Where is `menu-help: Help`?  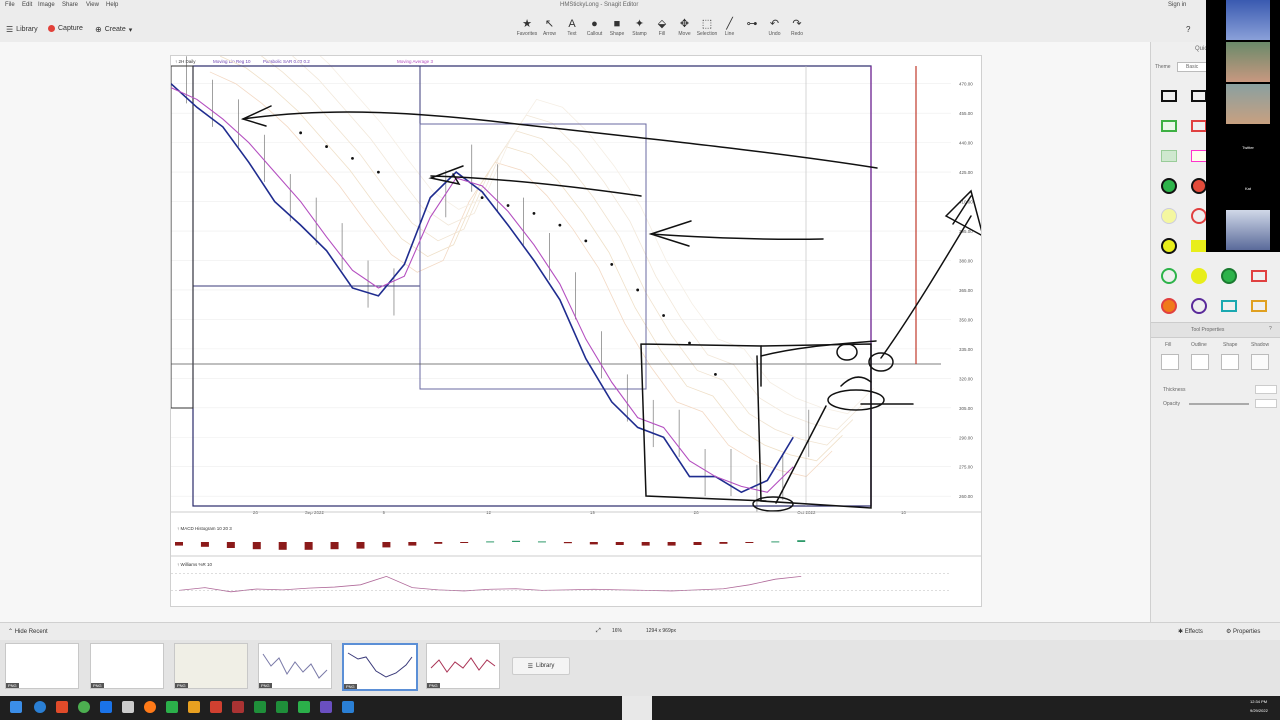
menu-help: Help is located at coordinates (112, 5).